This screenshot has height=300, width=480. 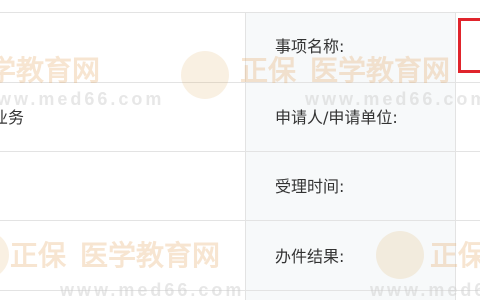 What do you see at coordinates (310, 46) in the screenshot?
I see `item-name-label: 事项名称:` at bounding box center [310, 46].